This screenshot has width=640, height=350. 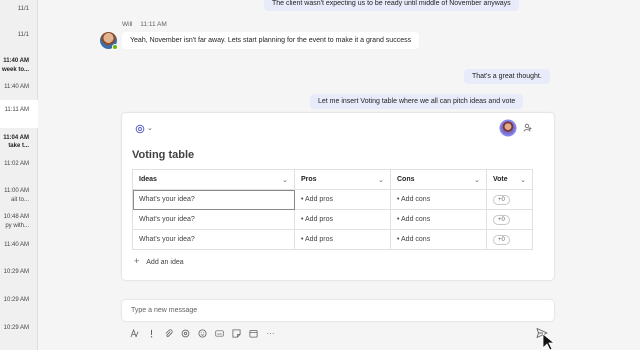 I want to click on collaborator-avatar, so click(x=508, y=128).